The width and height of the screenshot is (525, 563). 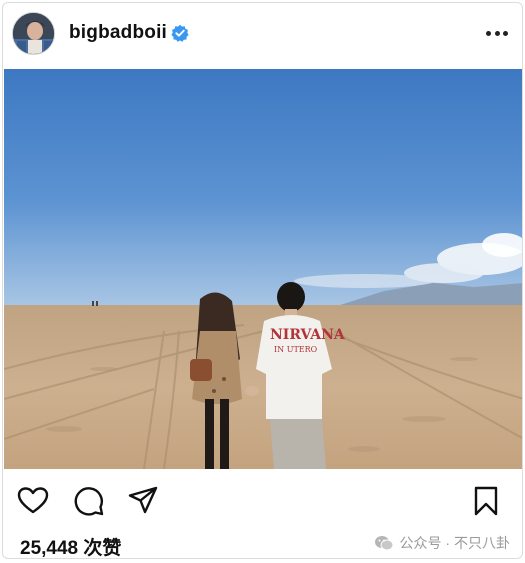 I want to click on post-actions, so click(x=262, y=502).